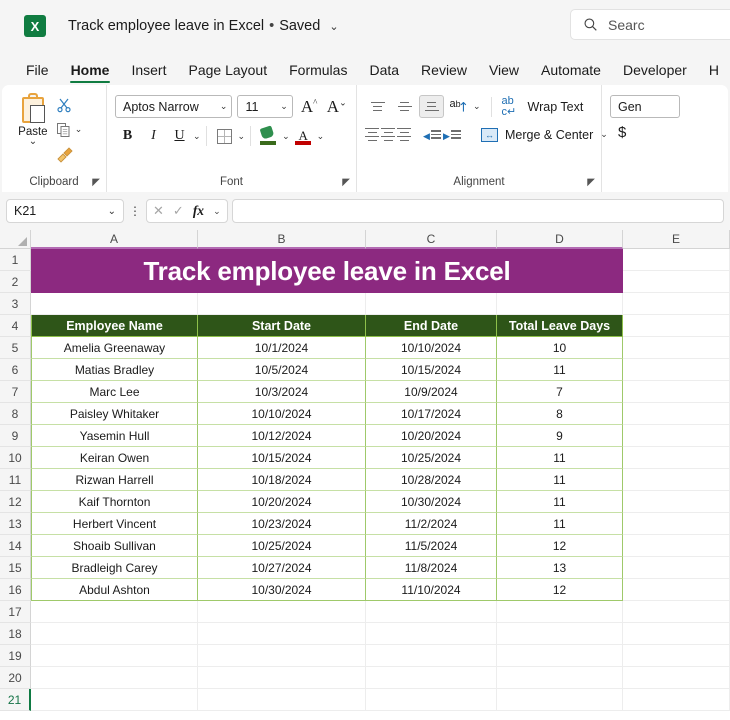 Image resolution: width=730 pixels, height=720 pixels. I want to click on cell-start-date: 10/3/2024, so click(282, 392).